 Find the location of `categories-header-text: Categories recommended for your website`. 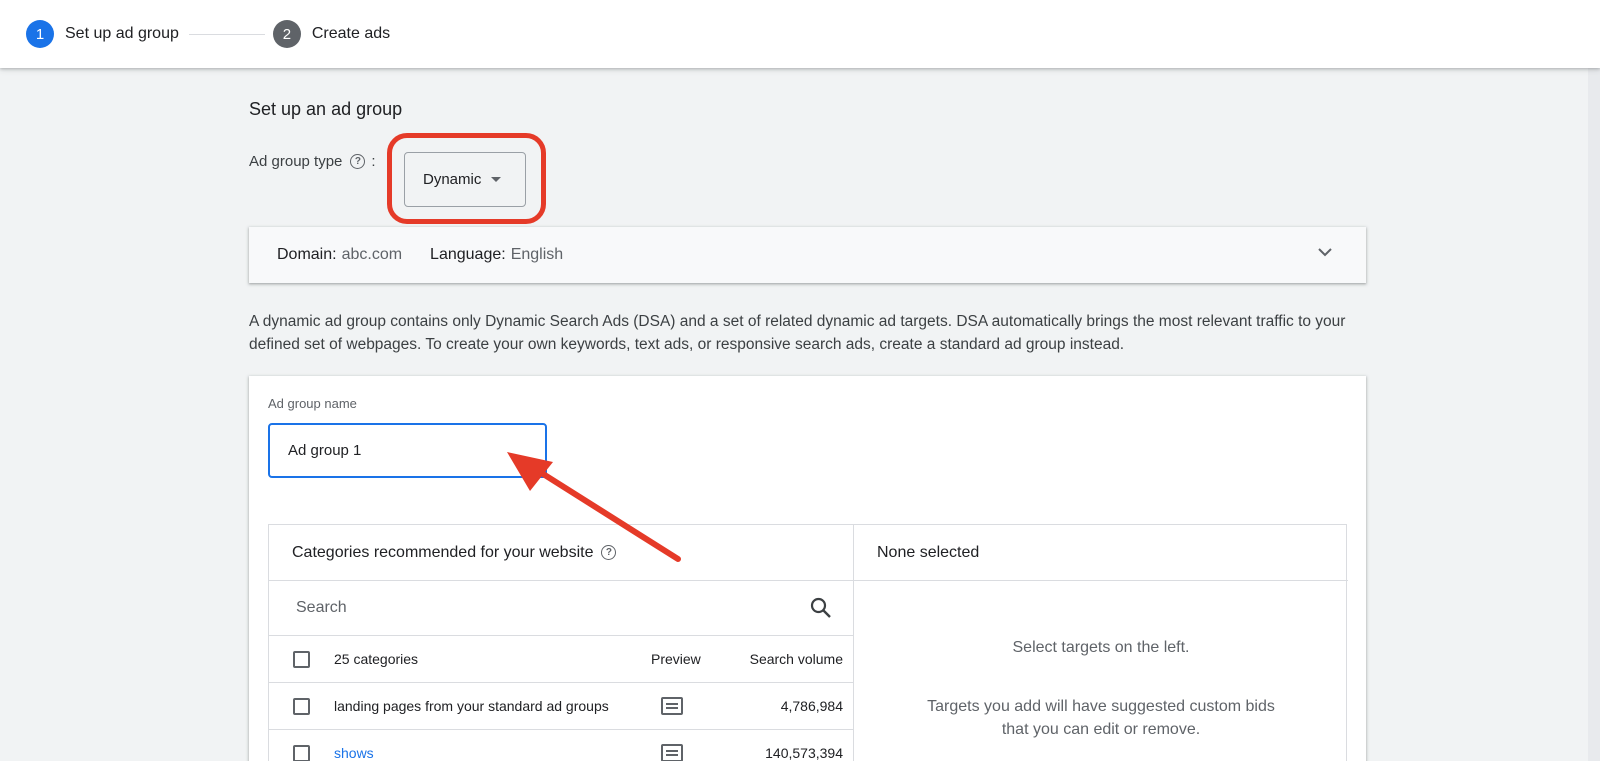

categories-header-text: Categories recommended for your website is located at coordinates (443, 552).